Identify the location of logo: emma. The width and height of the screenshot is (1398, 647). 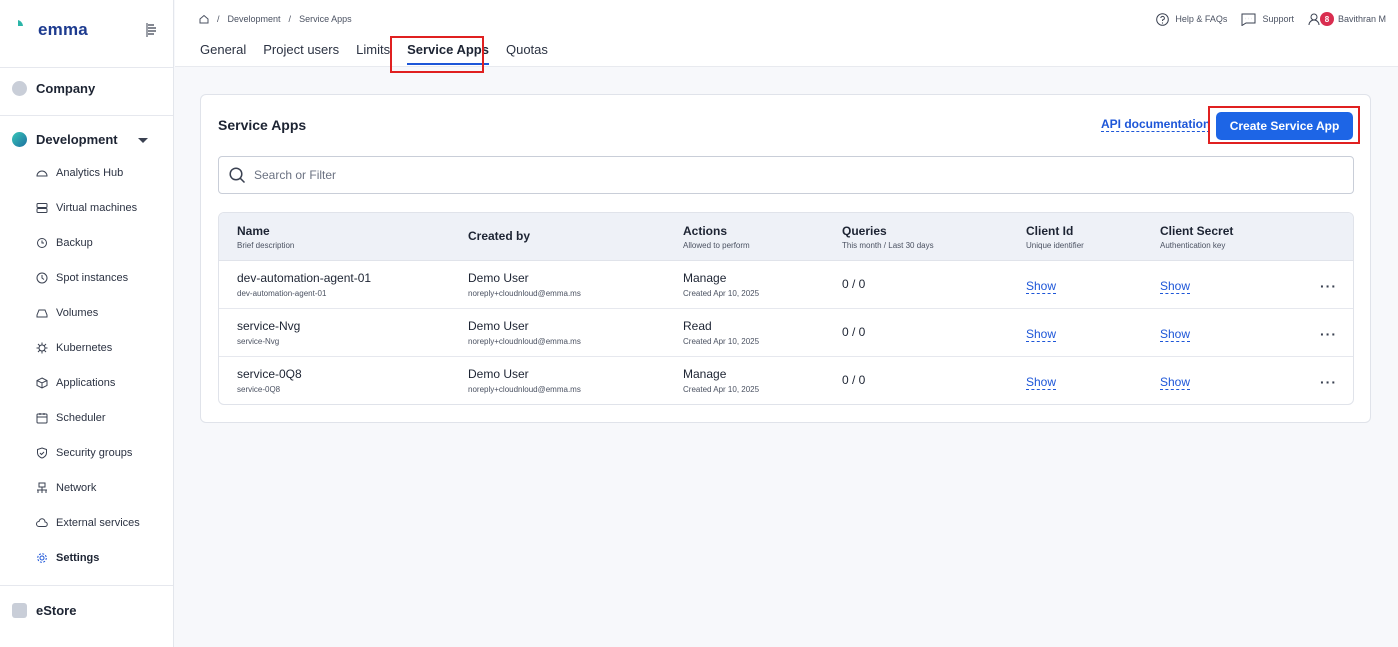
(51, 30).